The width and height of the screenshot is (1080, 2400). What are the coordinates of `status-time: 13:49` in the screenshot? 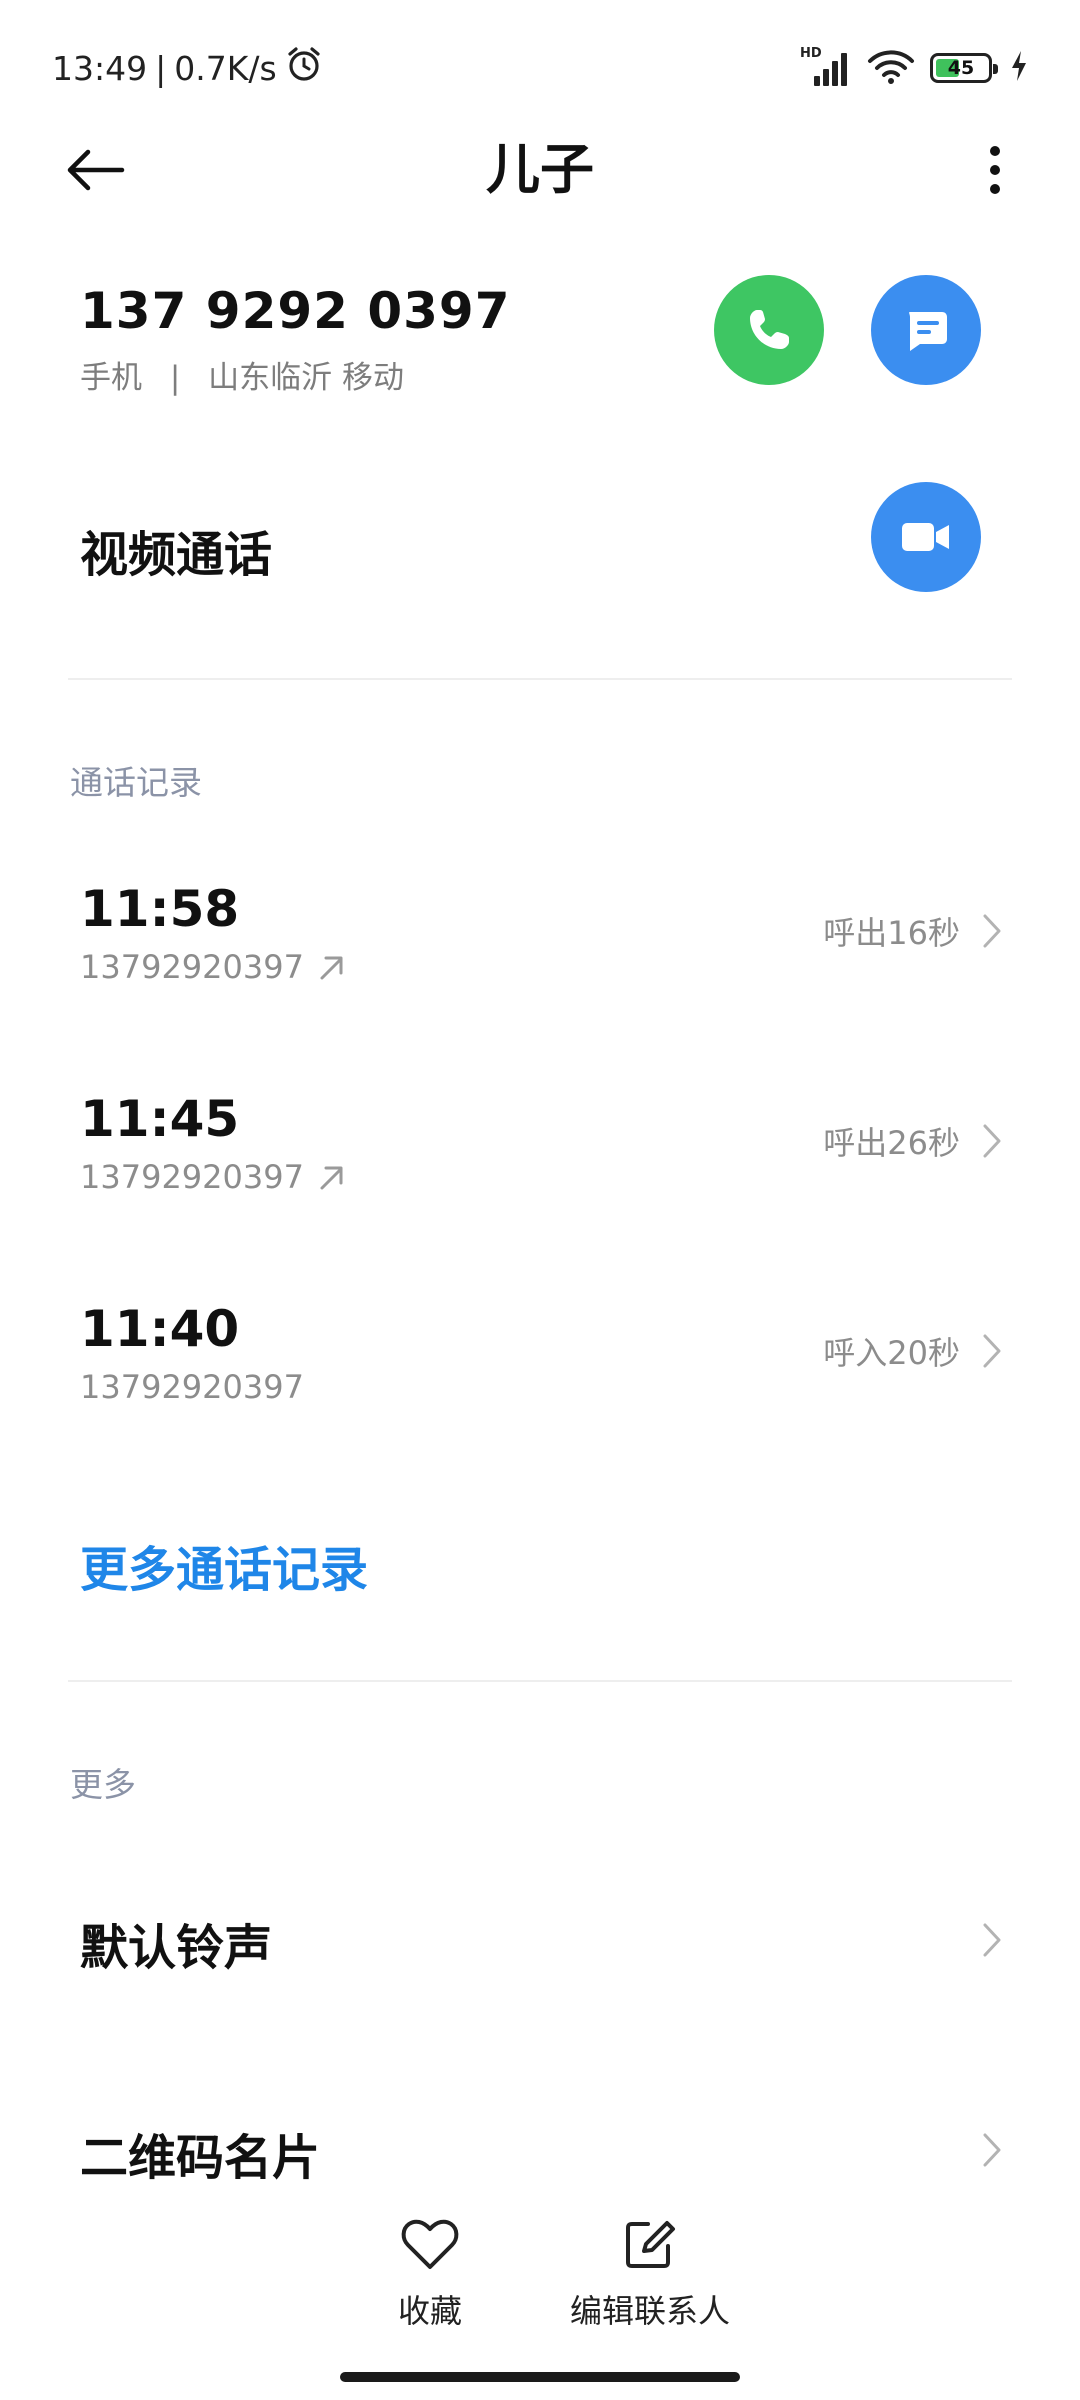 It's located at (100, 68).